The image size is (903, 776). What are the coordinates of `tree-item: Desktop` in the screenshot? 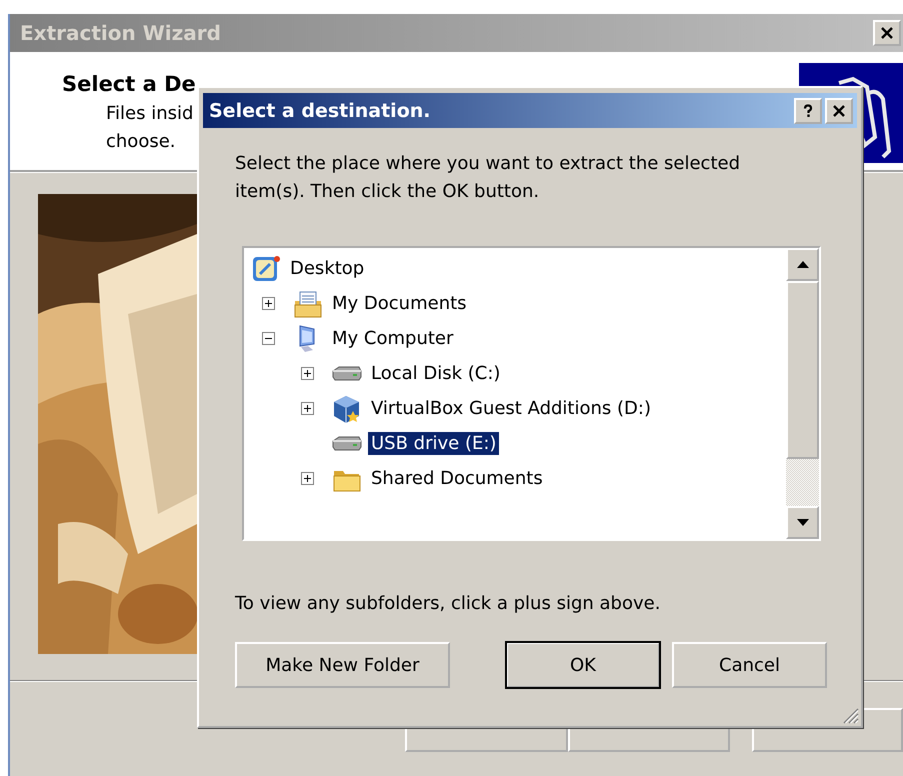 It's located at (327, 268).